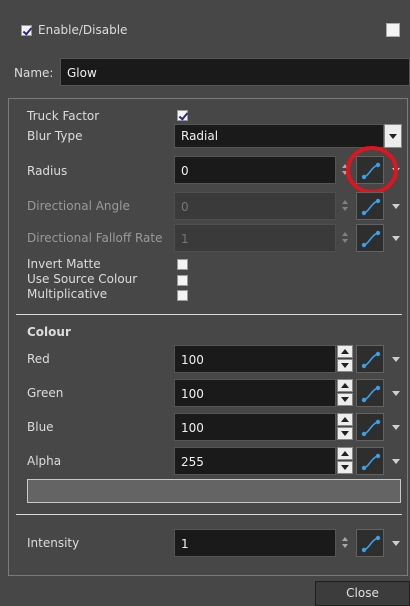 The image size is (410, 606). Describe the element at coordinates (396, 206) in the screenshot. I see `directional-angle-menu-arrow-icon` at that location.